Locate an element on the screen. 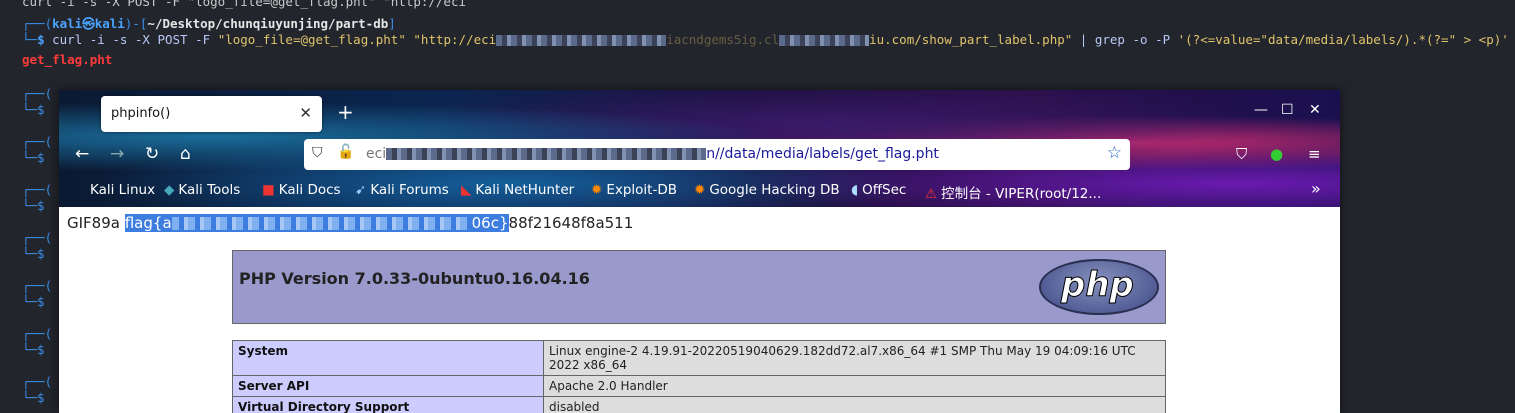  pocket-icon: ⛉ is located at coordinates (1241, 154).